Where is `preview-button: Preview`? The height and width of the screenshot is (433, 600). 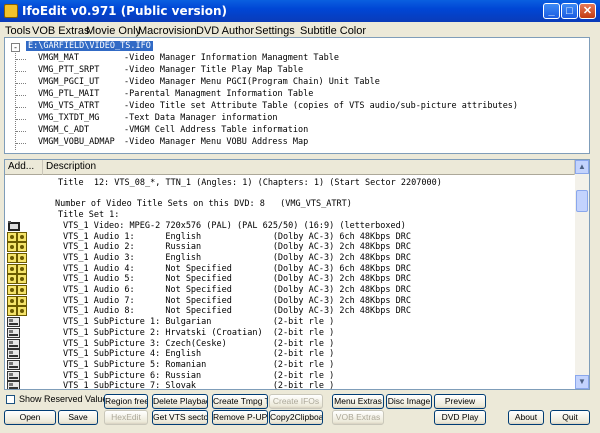 preview-button: Preview is located at coordinates (460, 401).